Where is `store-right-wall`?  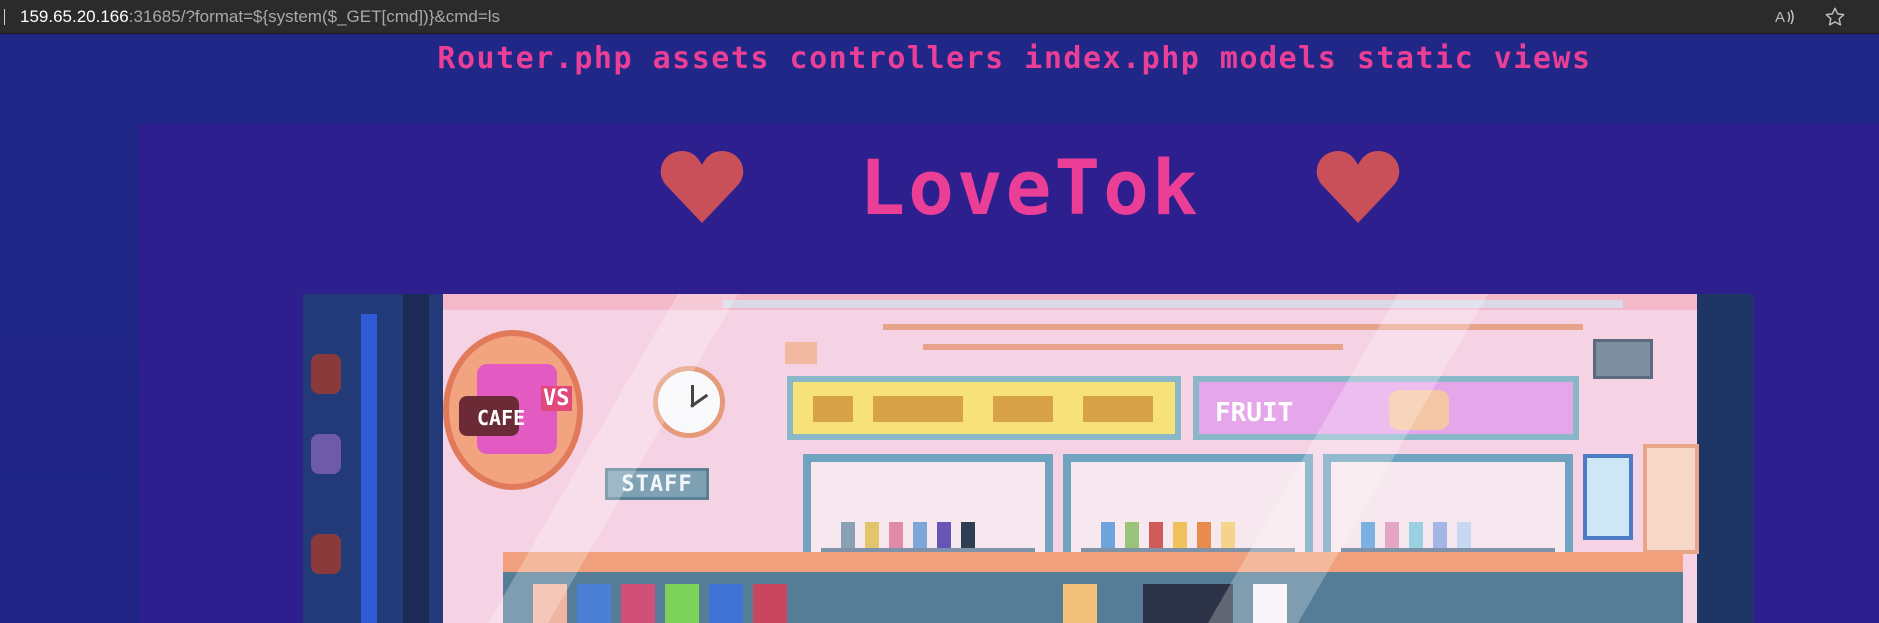
store-right-wall is located at coordinates (1725, 458).